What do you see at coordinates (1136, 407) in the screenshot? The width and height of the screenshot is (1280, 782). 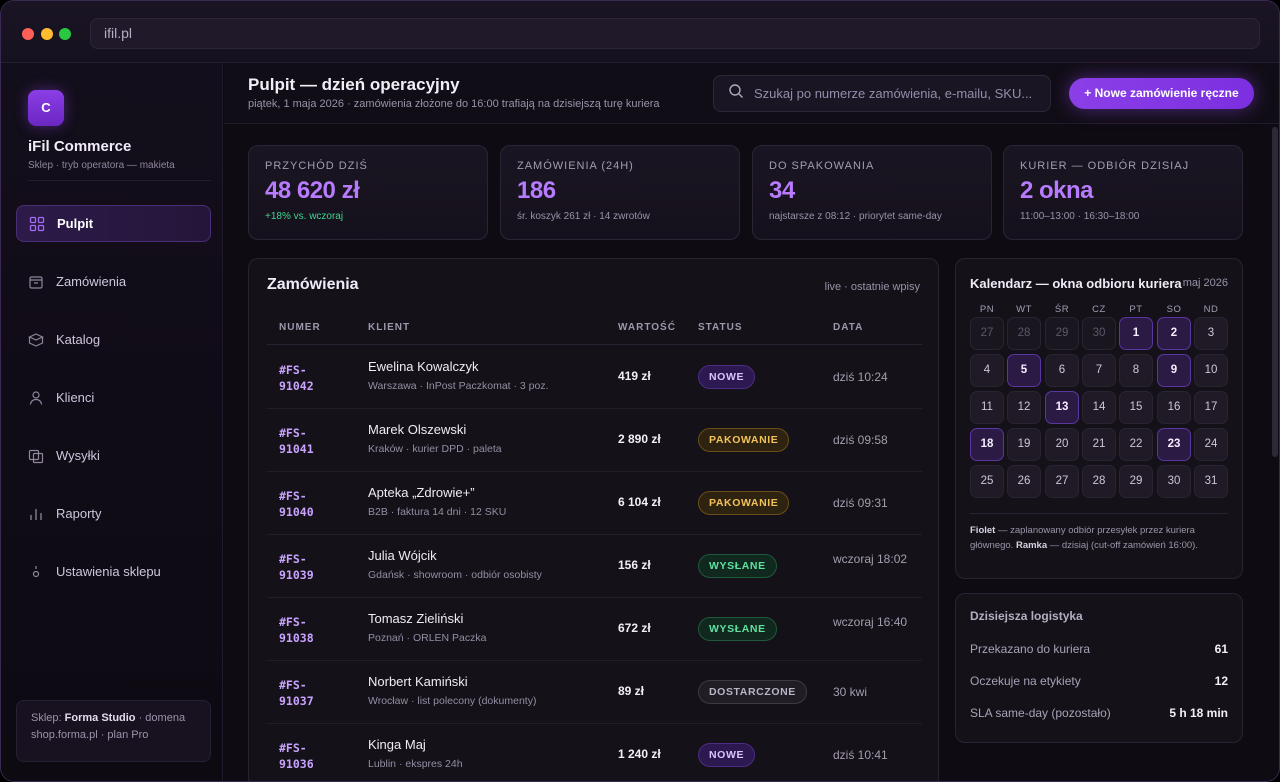 I see `calendar-day: 15` at bounding box center [1136, 407].